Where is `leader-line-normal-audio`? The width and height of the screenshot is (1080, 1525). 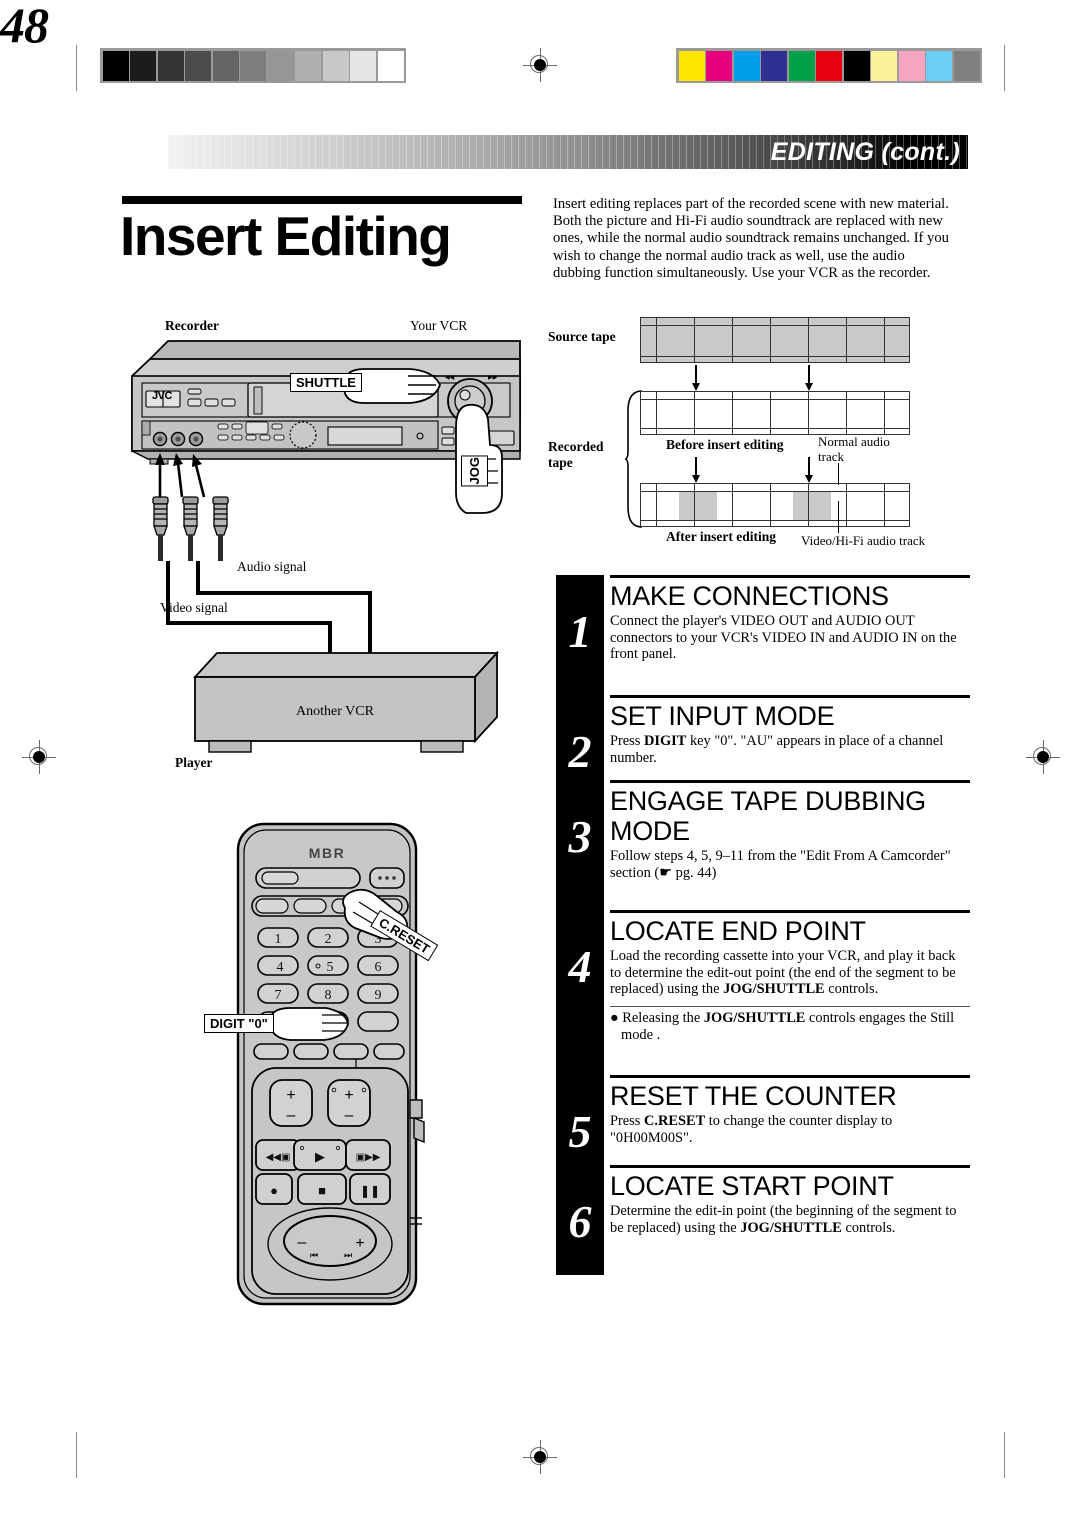 leader-line-normal-audio is located at coordinates (839, 474).